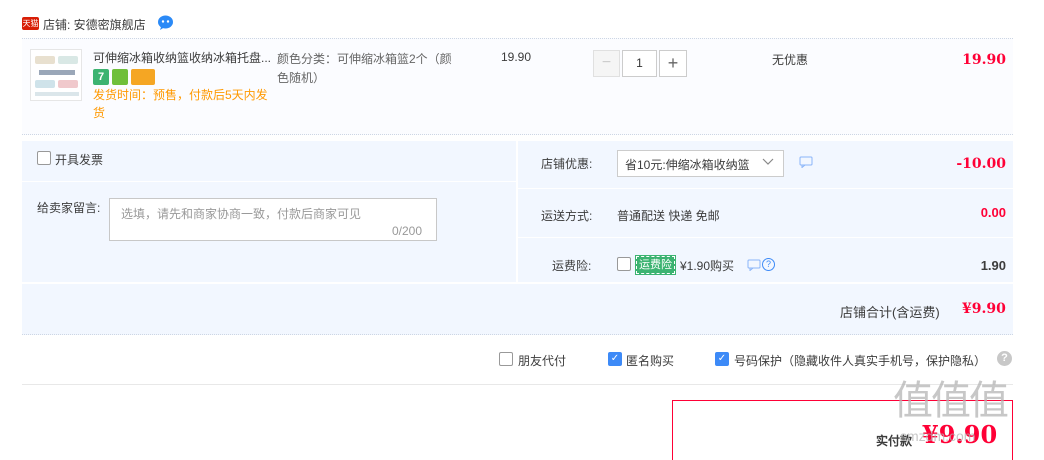 This screenshot has width=1044, height=460. I want to click on friend-pay-label: 朋友代付, so click(542, 360).